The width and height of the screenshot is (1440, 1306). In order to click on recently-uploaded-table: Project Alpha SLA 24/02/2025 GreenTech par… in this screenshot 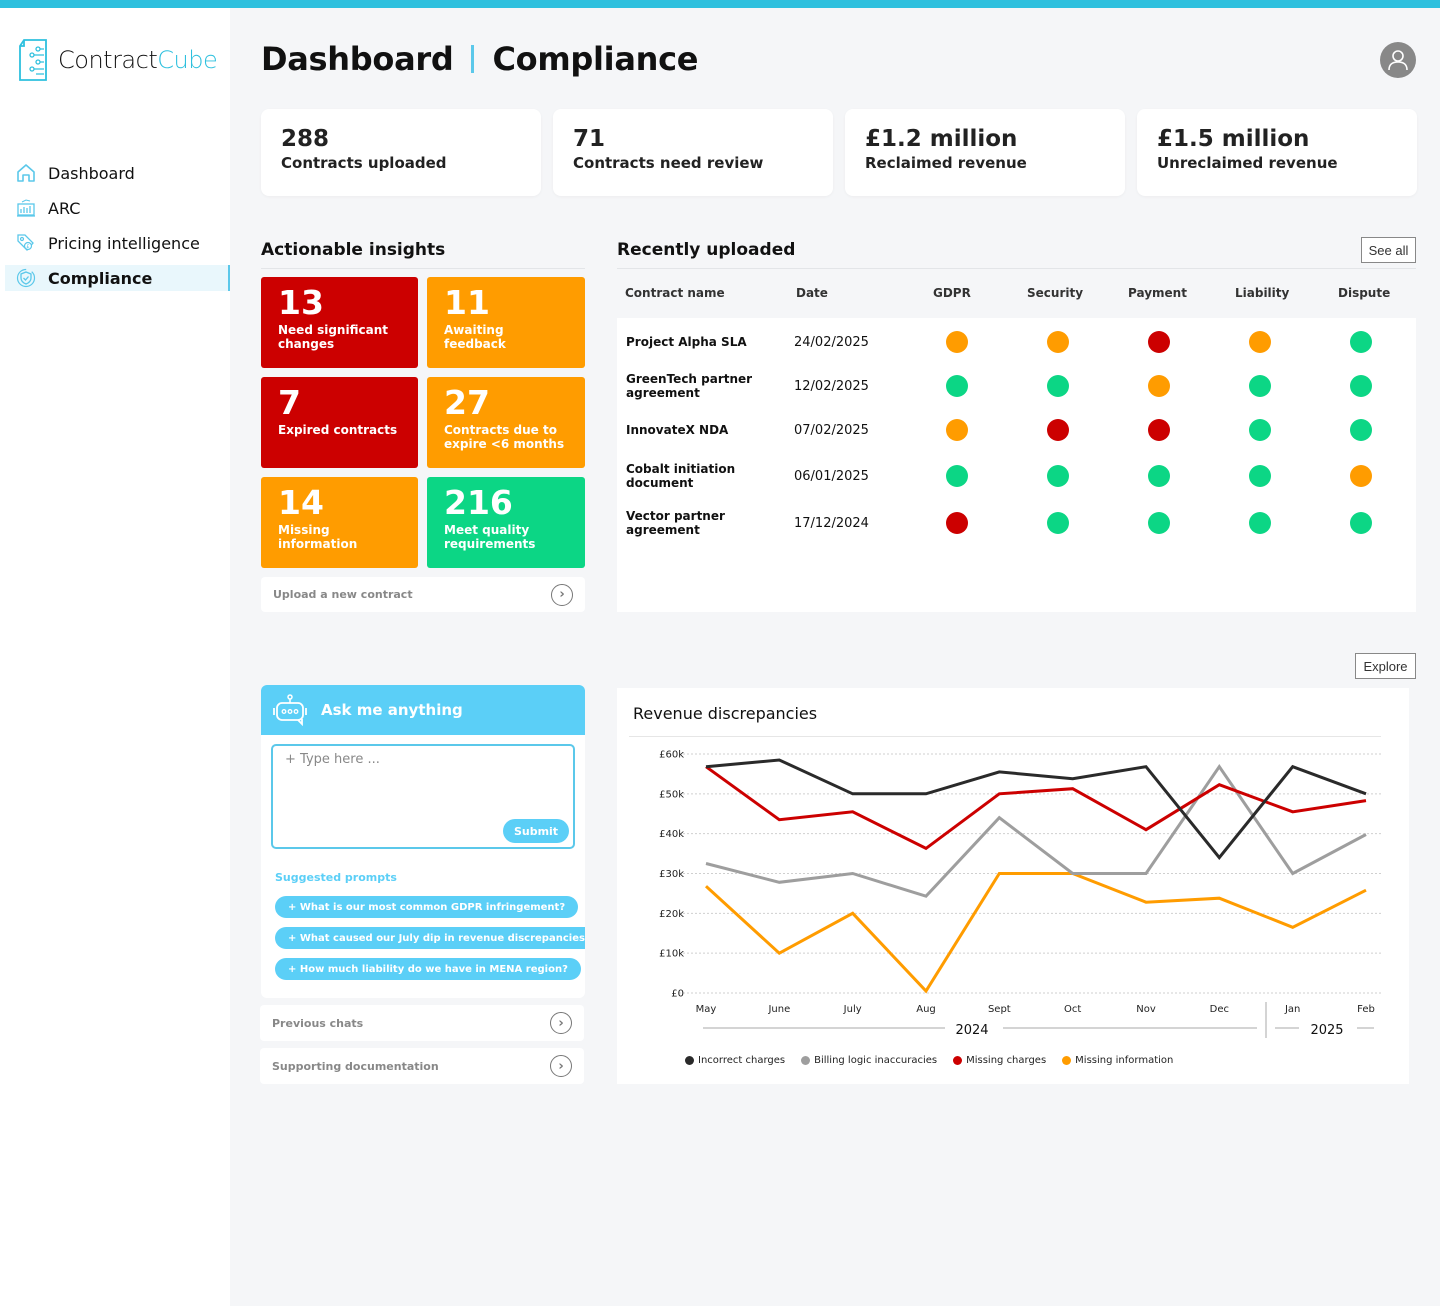, I will do `click(1016, 465)`.